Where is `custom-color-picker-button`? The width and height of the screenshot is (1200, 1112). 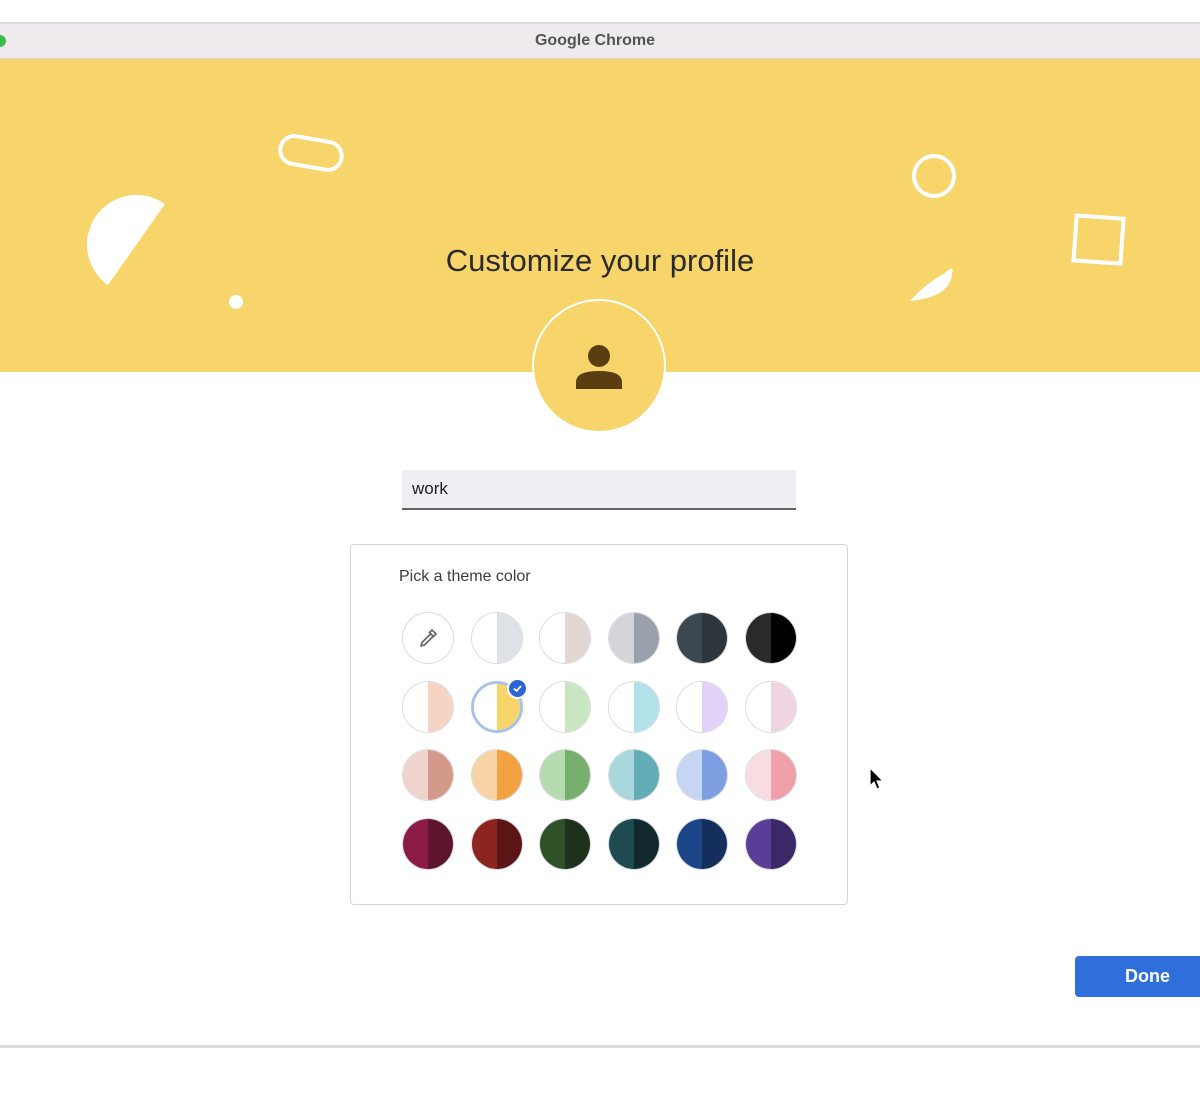 custom-color-picker-button is located at coordinates (428, 638).